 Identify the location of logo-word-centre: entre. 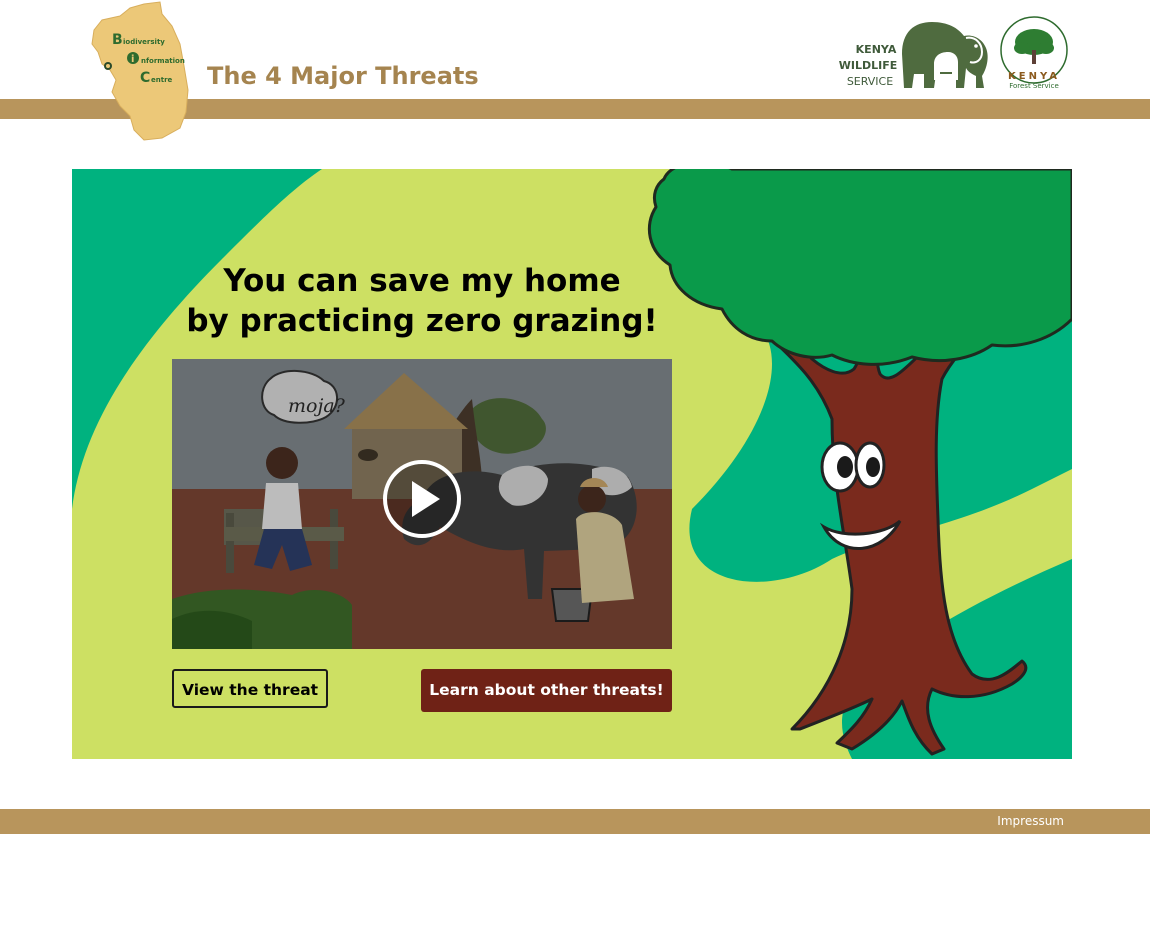
(162, 80).